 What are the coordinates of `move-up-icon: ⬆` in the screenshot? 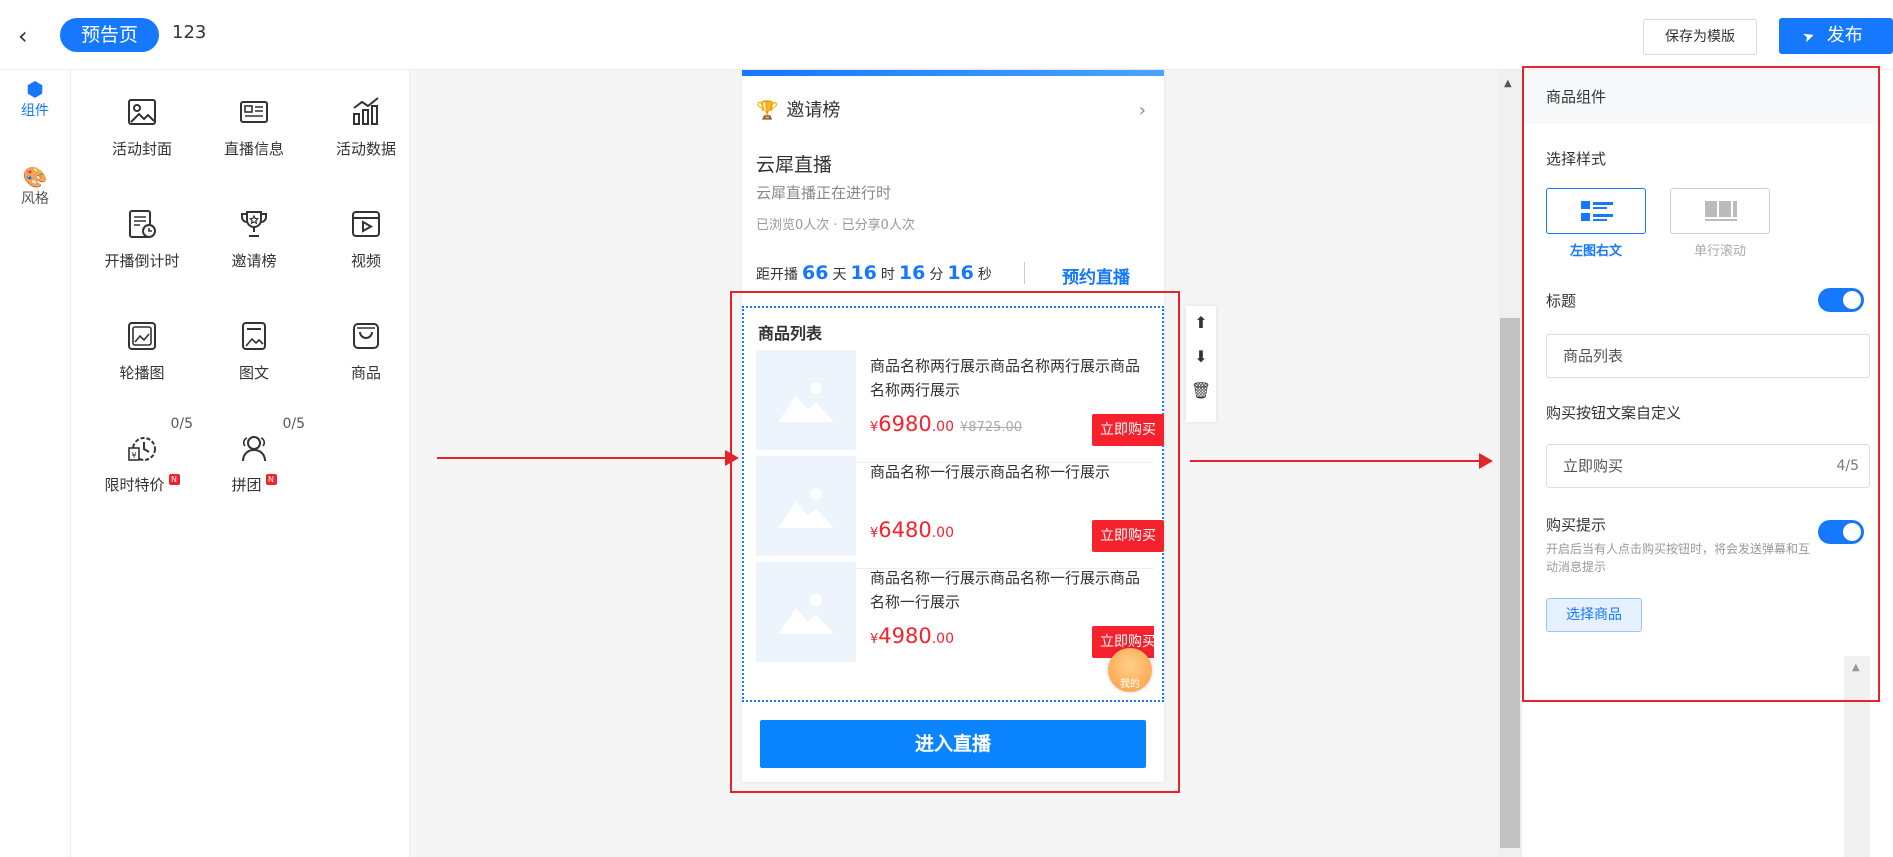 It's located at (1201, 323).